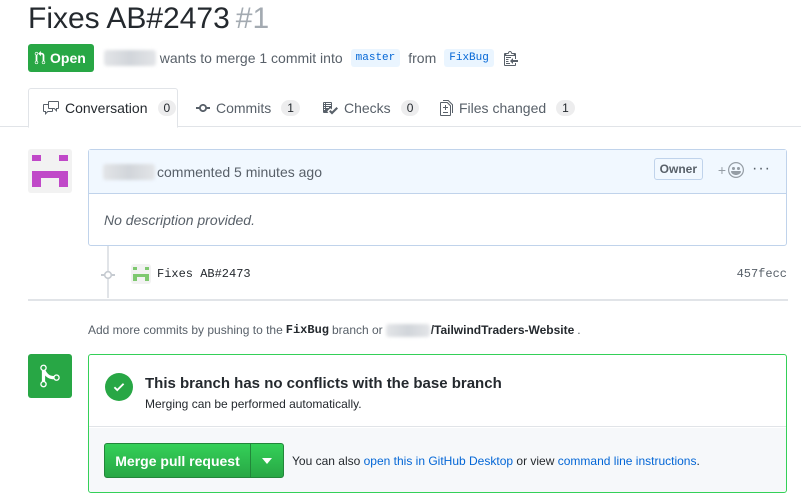 Image resolution: width=801 pixels, height=504 pixels. I want to click on state-badge: Open, so click(61, 58).